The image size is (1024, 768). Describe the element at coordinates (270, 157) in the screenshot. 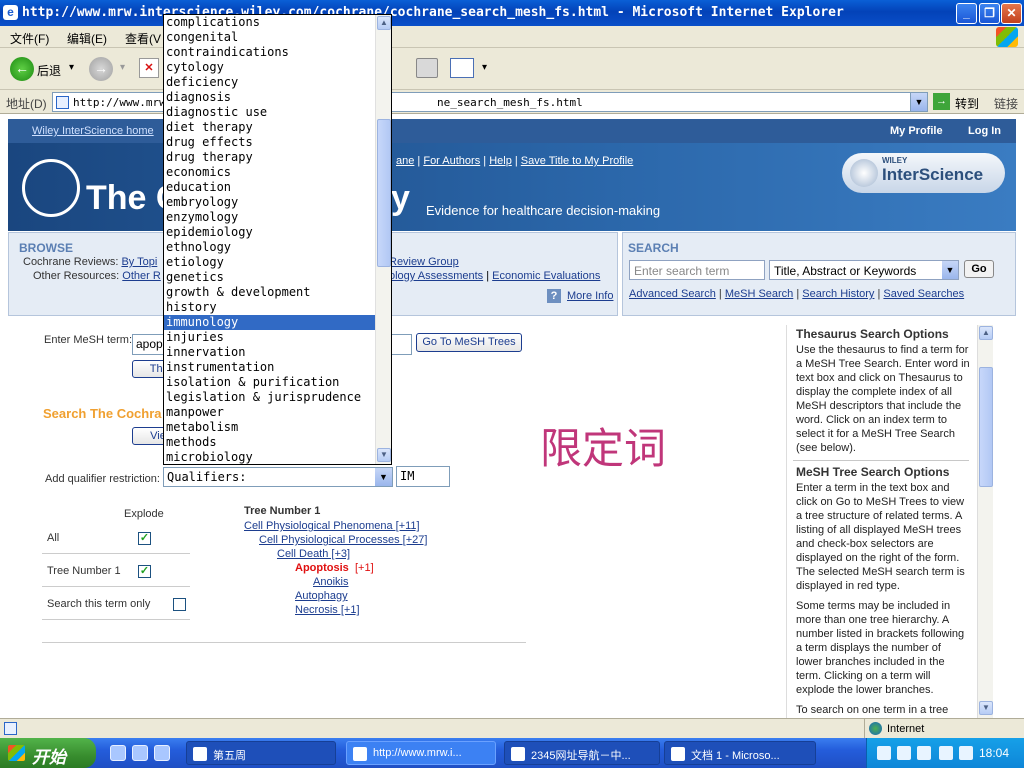

I see `qualifier-option: drug therapy` at that location.